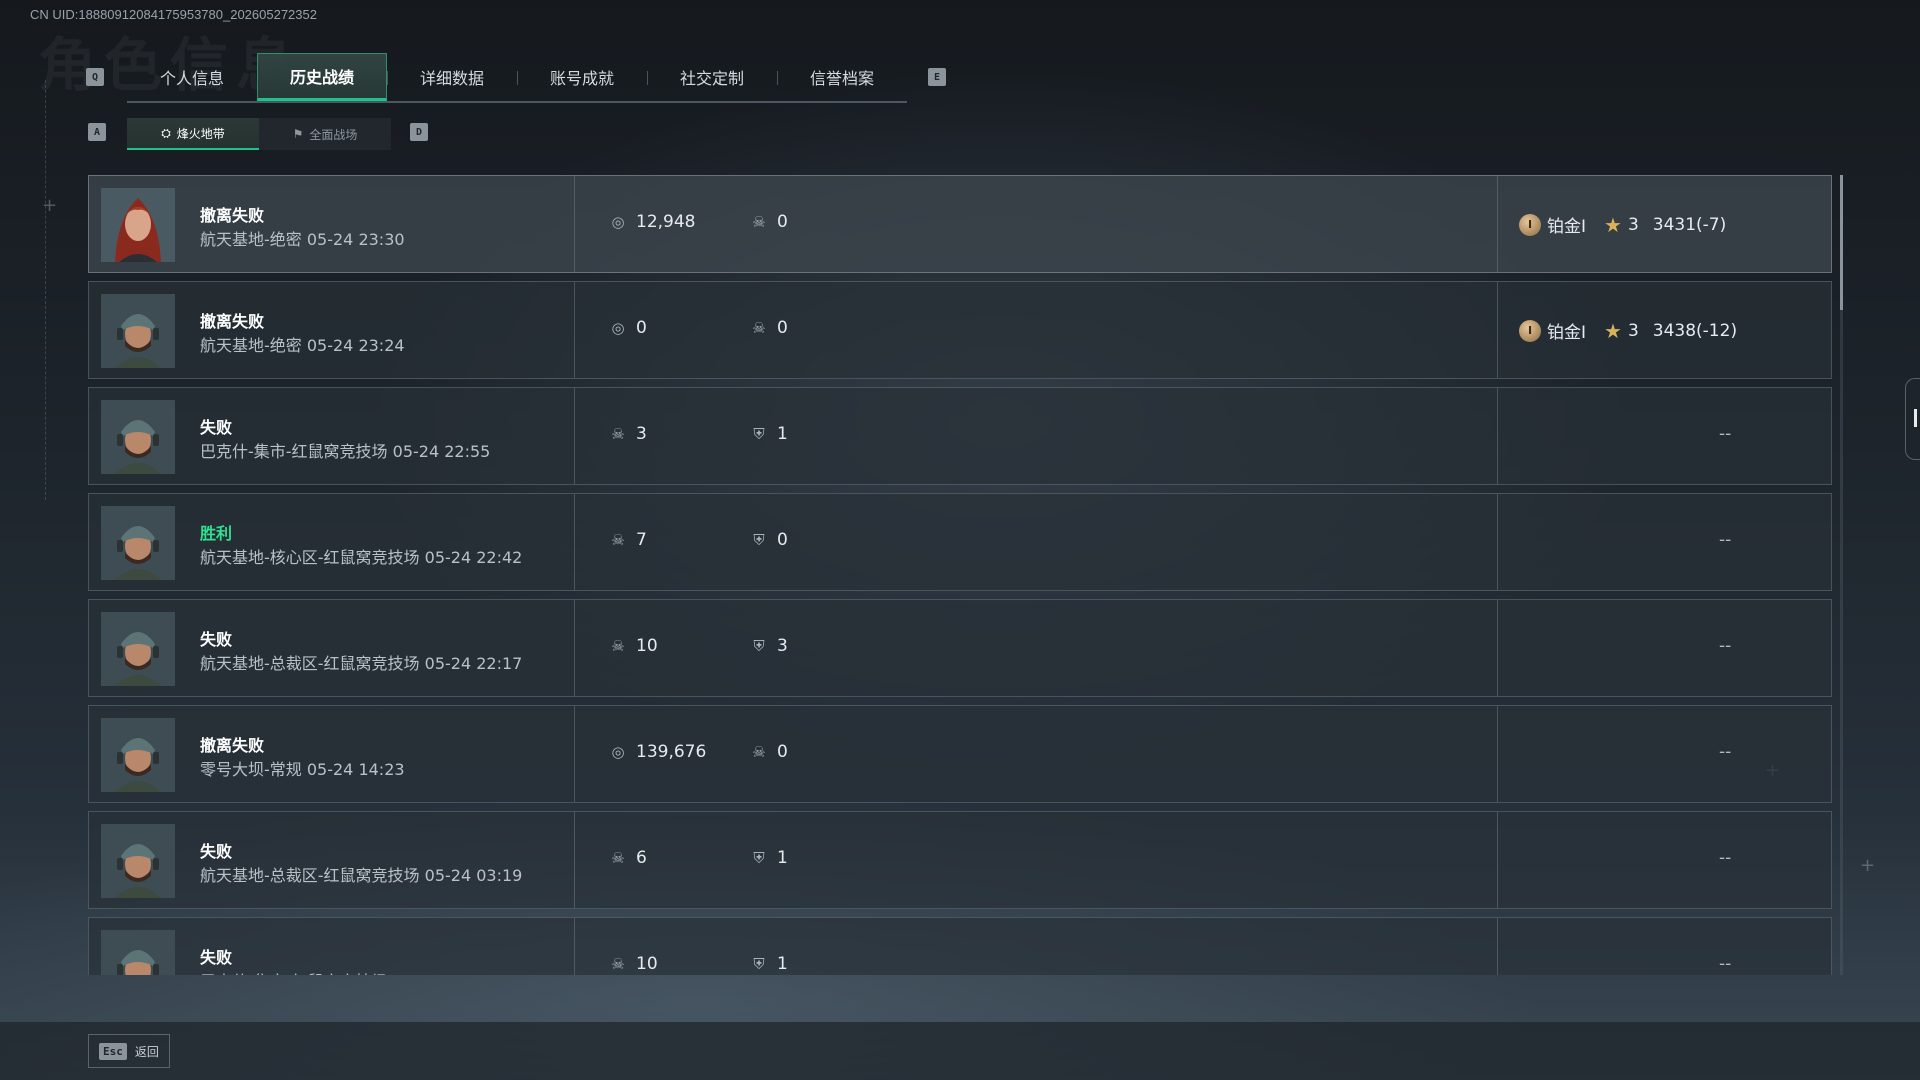  Describe the element at coordinates (960, 436) in the screenshot. I see `match-record-row: 失败 巴克什-集市-红鼠窝竞技场 05-24 22:55 ☠ 3 ⛨ 1 --` at that location.